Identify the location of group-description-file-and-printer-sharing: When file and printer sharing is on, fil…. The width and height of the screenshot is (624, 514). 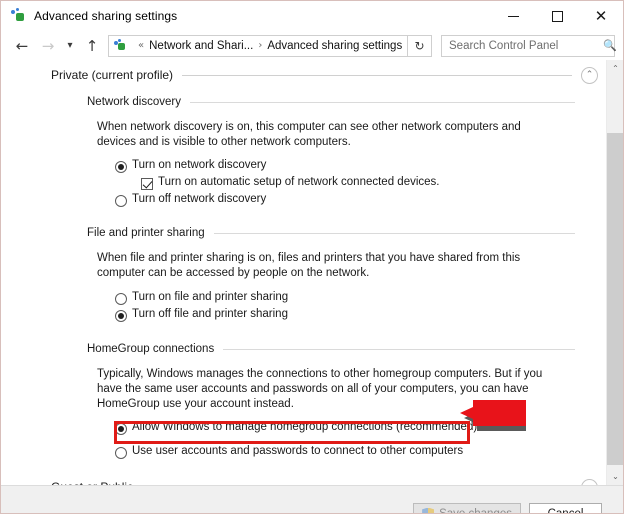
(309, 265).